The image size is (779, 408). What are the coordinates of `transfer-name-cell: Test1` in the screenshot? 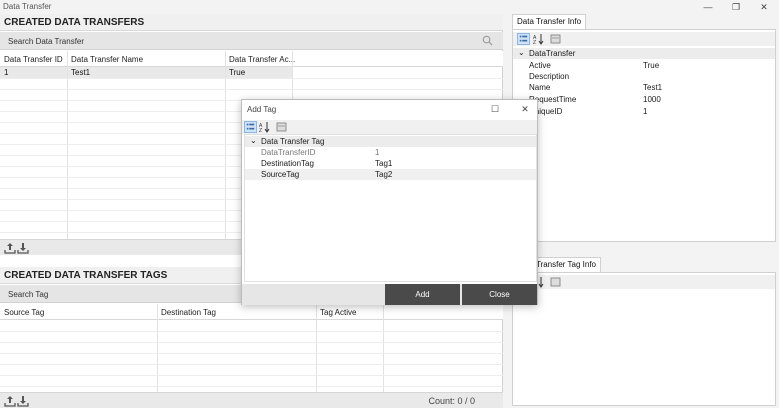 It's located at (81, 72).